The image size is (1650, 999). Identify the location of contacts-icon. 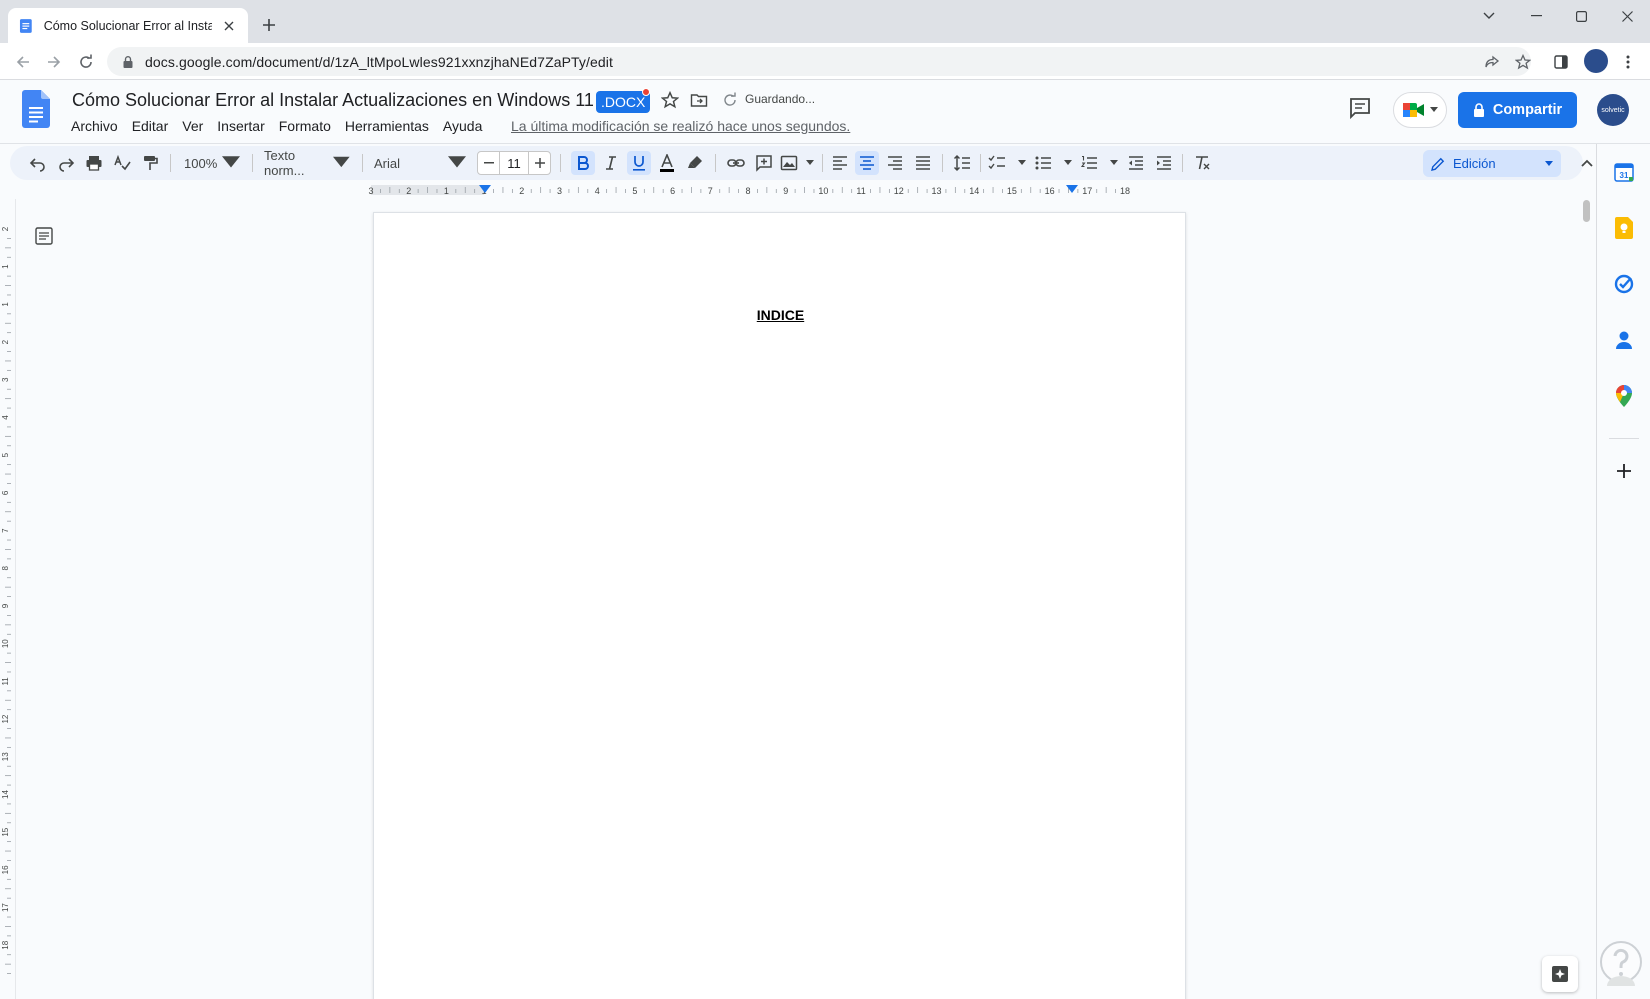
(1624, 340).